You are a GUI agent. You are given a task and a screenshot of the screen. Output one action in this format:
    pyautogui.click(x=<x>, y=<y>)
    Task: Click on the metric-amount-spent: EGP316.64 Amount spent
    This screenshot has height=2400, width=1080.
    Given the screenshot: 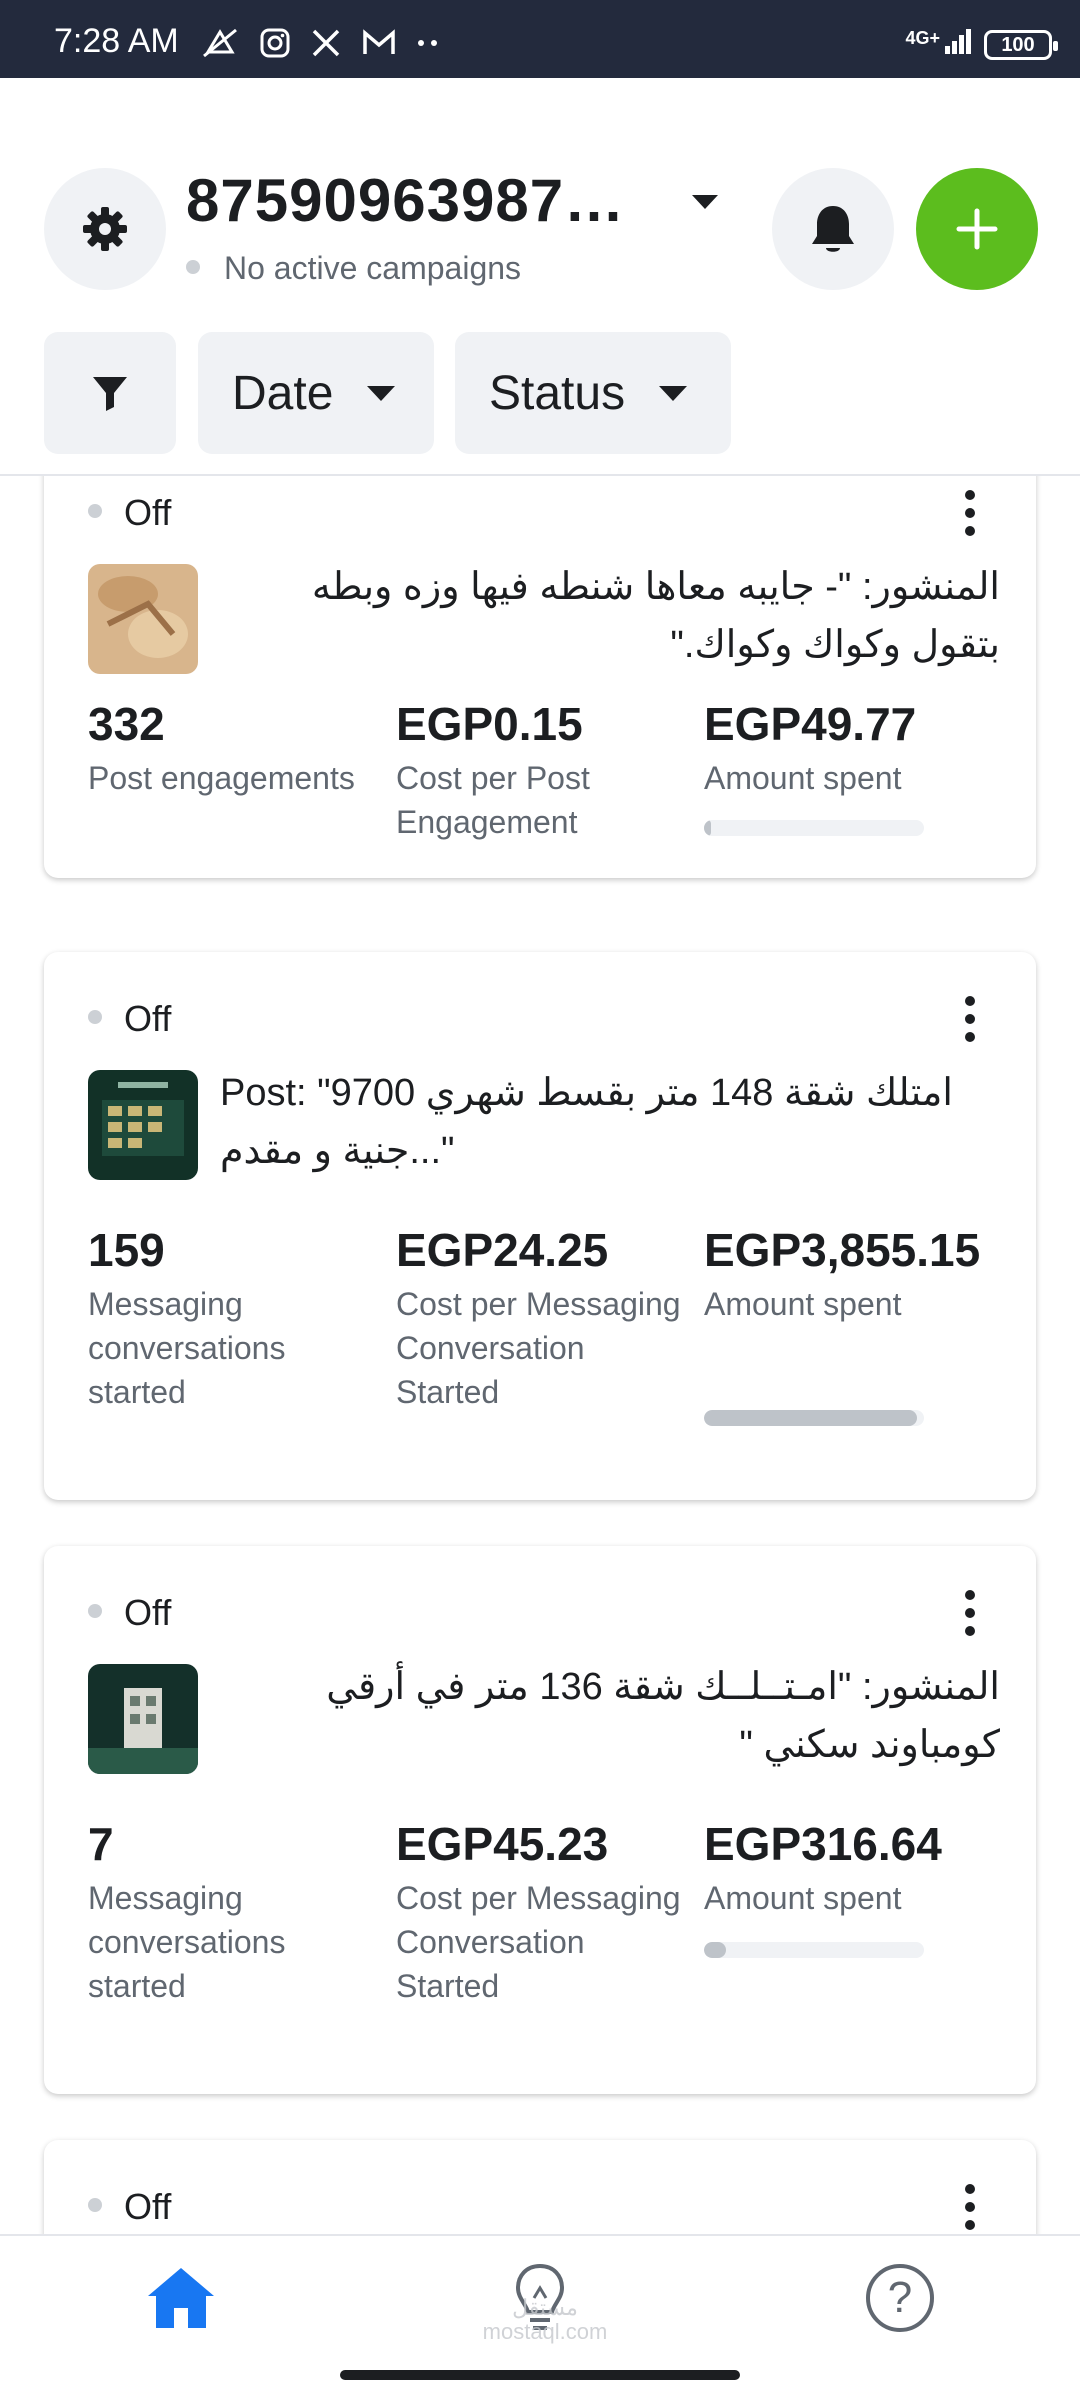 What is the action you would take?
    pyautogui.click(x=849, y=1866)
    